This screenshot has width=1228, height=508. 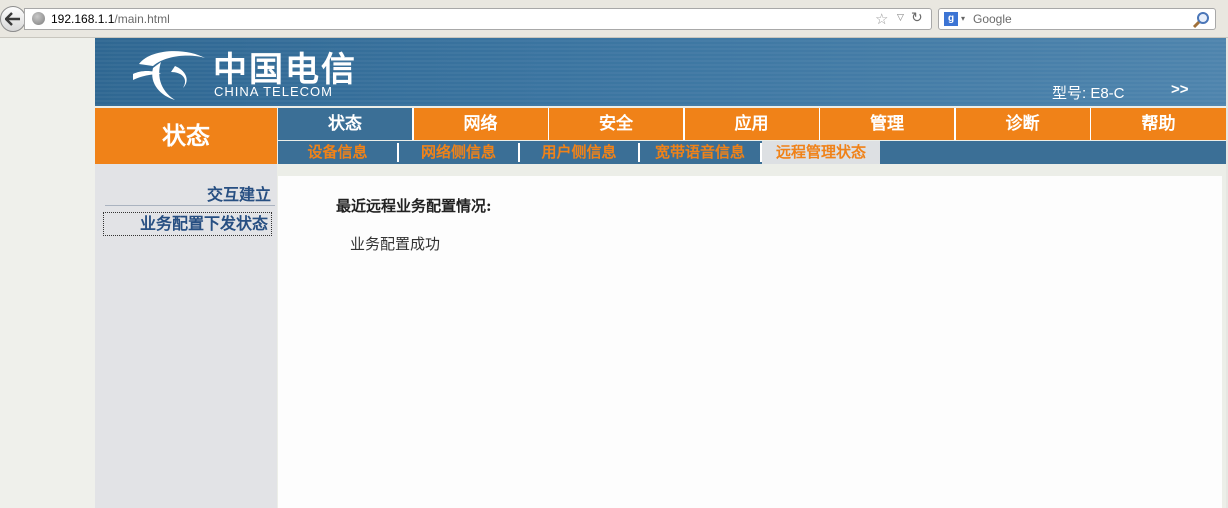 What do you see at coordinates (963, 18) in the screenshot?
I see `engine-dropdown-icon: ▾` at bounding box center [963, 18].